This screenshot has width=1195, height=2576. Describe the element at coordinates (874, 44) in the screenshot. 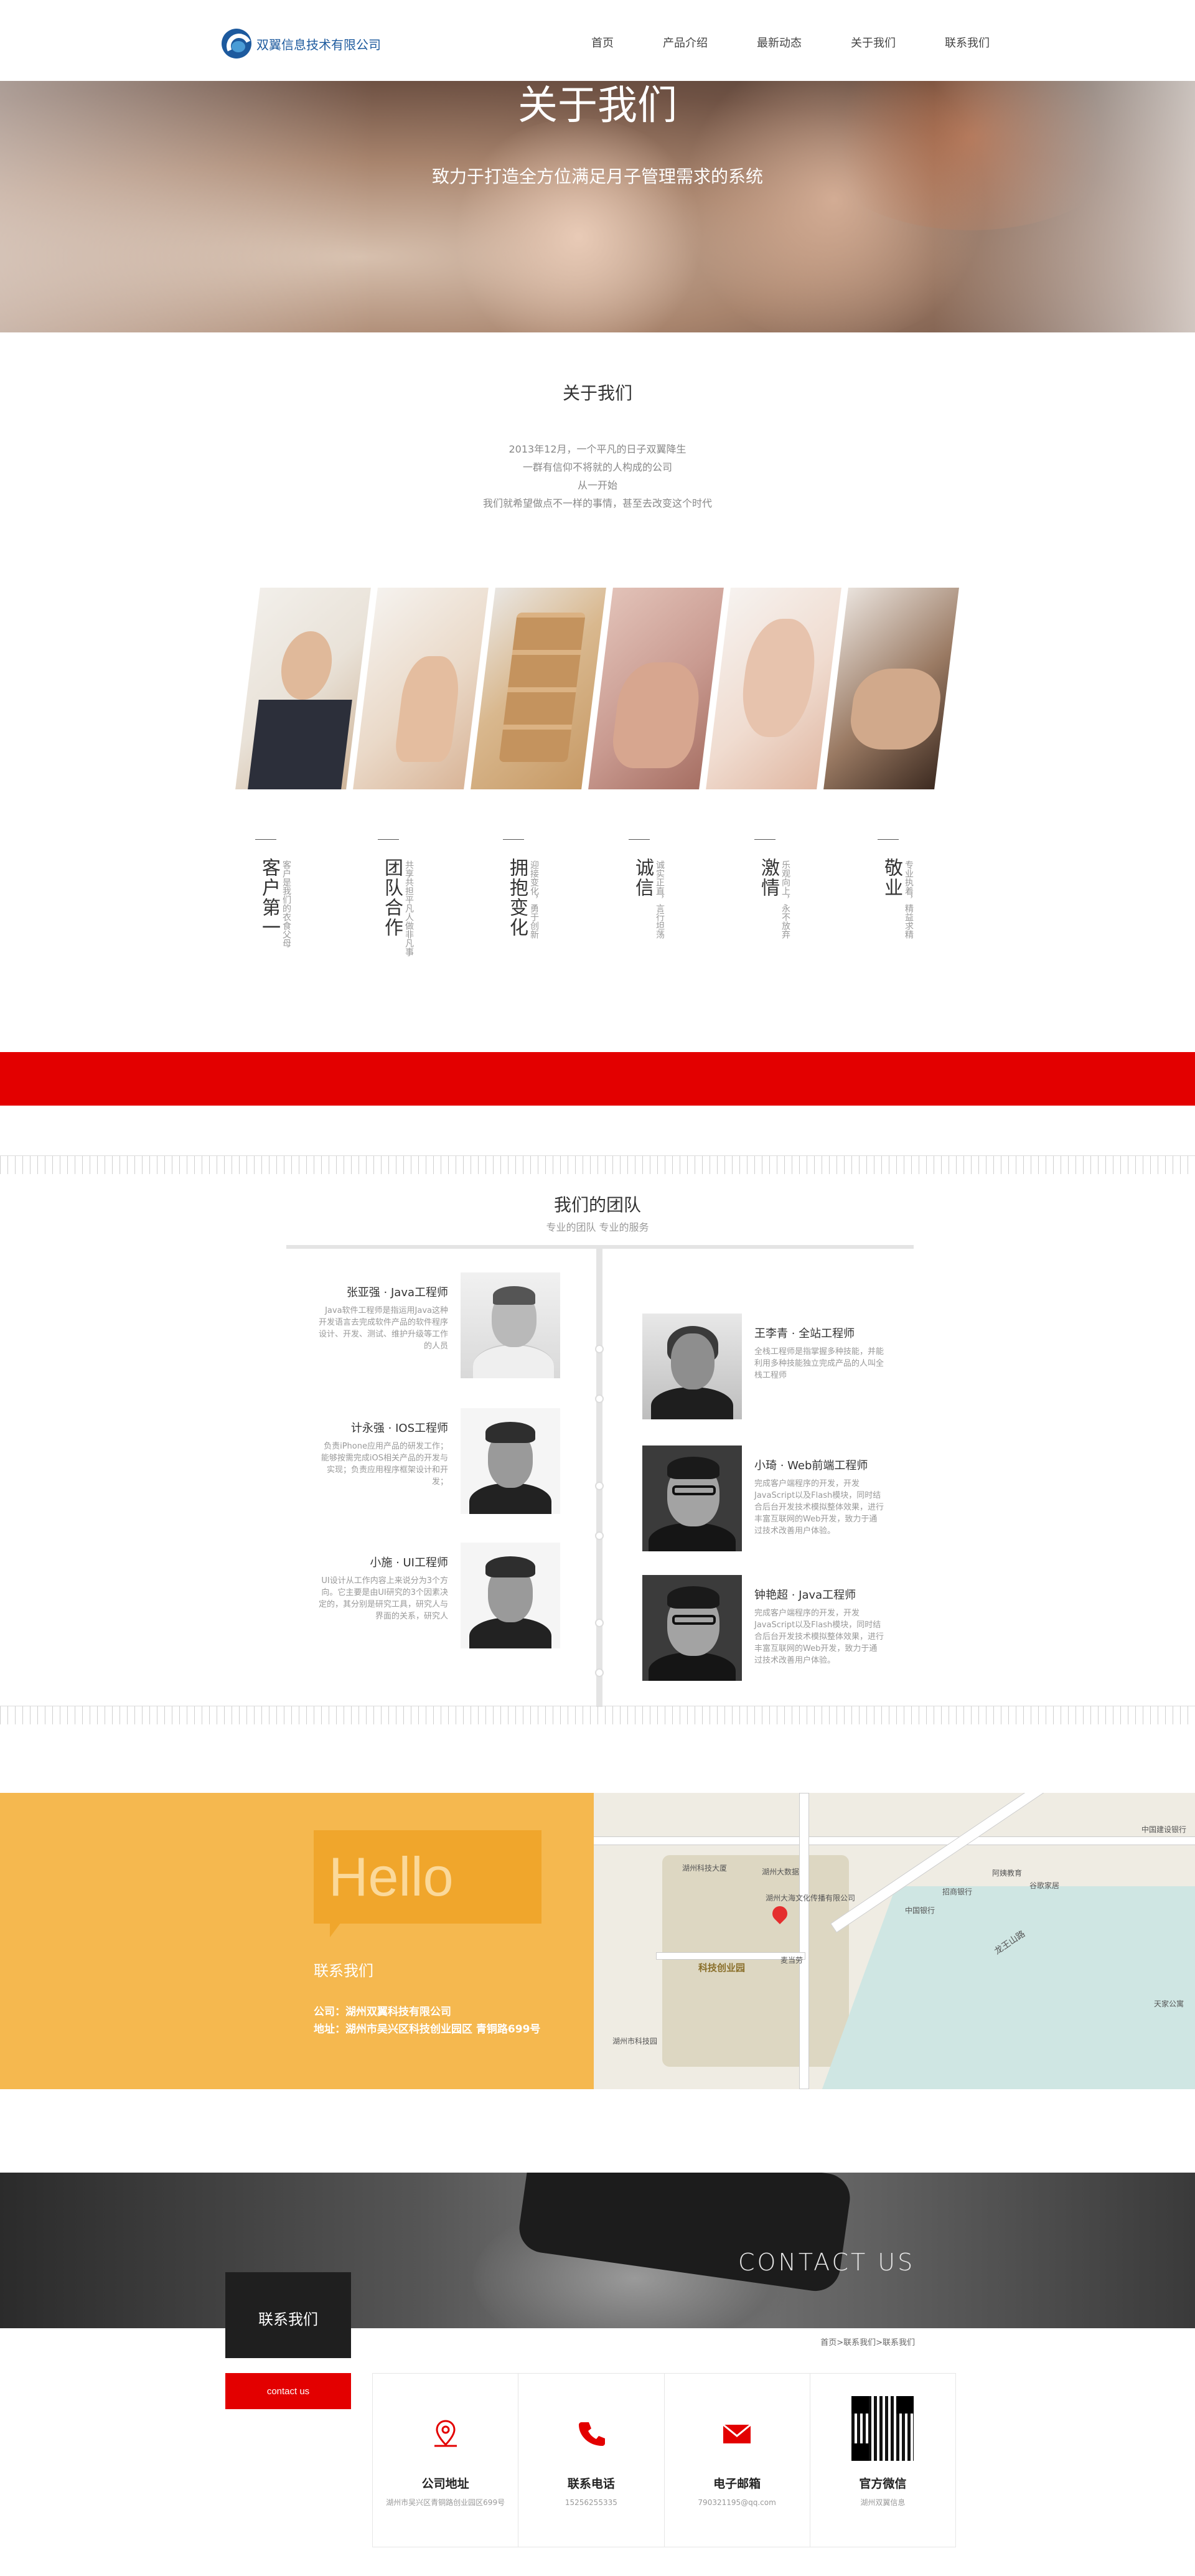

I see `nav-about: 关于我们` at that location.